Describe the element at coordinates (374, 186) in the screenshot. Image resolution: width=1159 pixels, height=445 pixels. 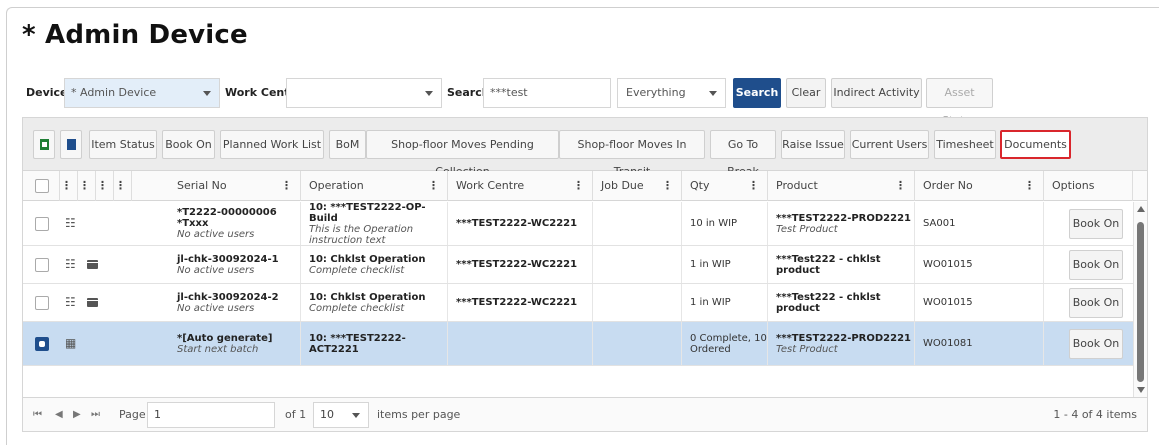
I see `col-operation: Operation ⋮` at that location.